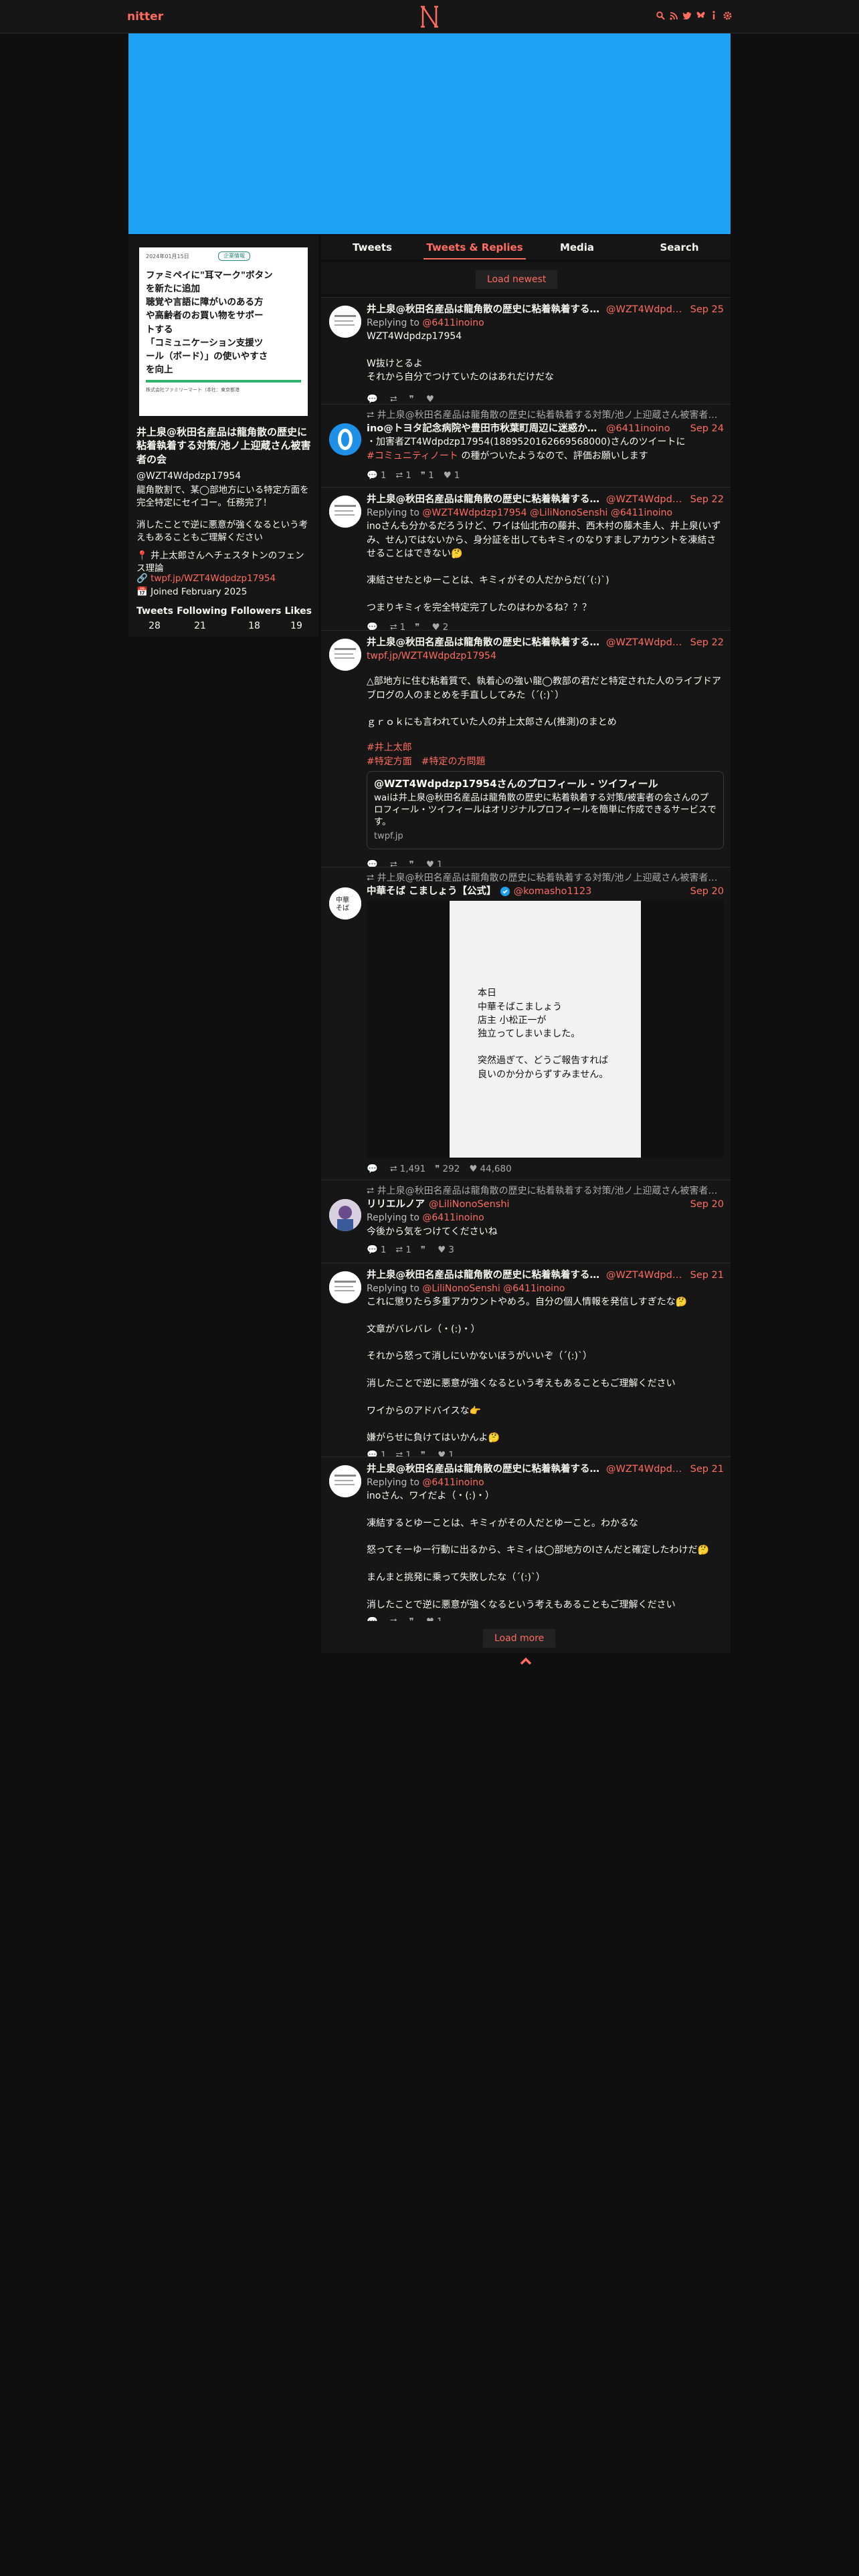  I want to click on comment-icon: 💬, so click(374, 1169).